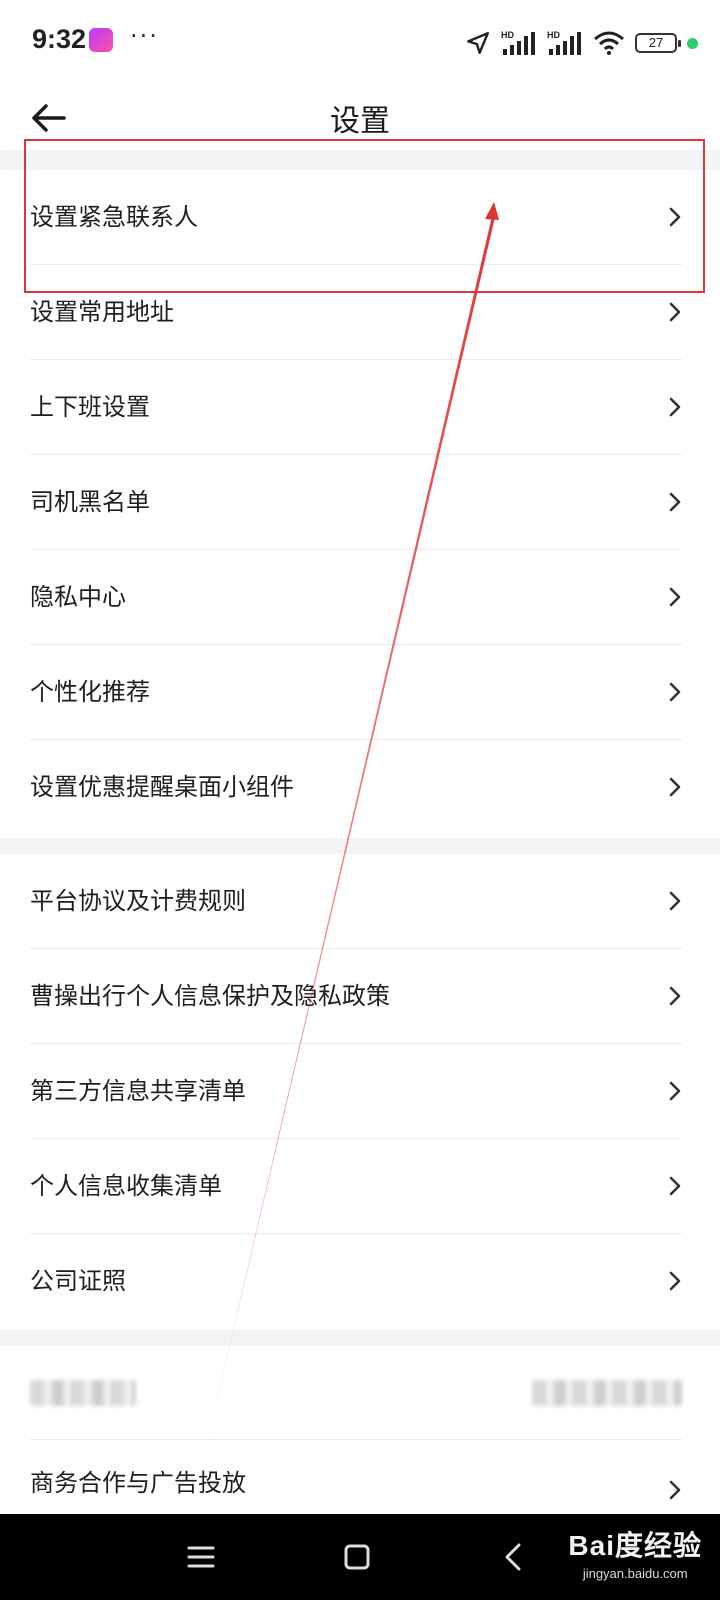 This screenshot has width=720, height=1600. What do you see at coordinates (360, 312) in the screenshot?
I see `settings-row-common-address: 设置常用地址` at bounding box center [360, 312].